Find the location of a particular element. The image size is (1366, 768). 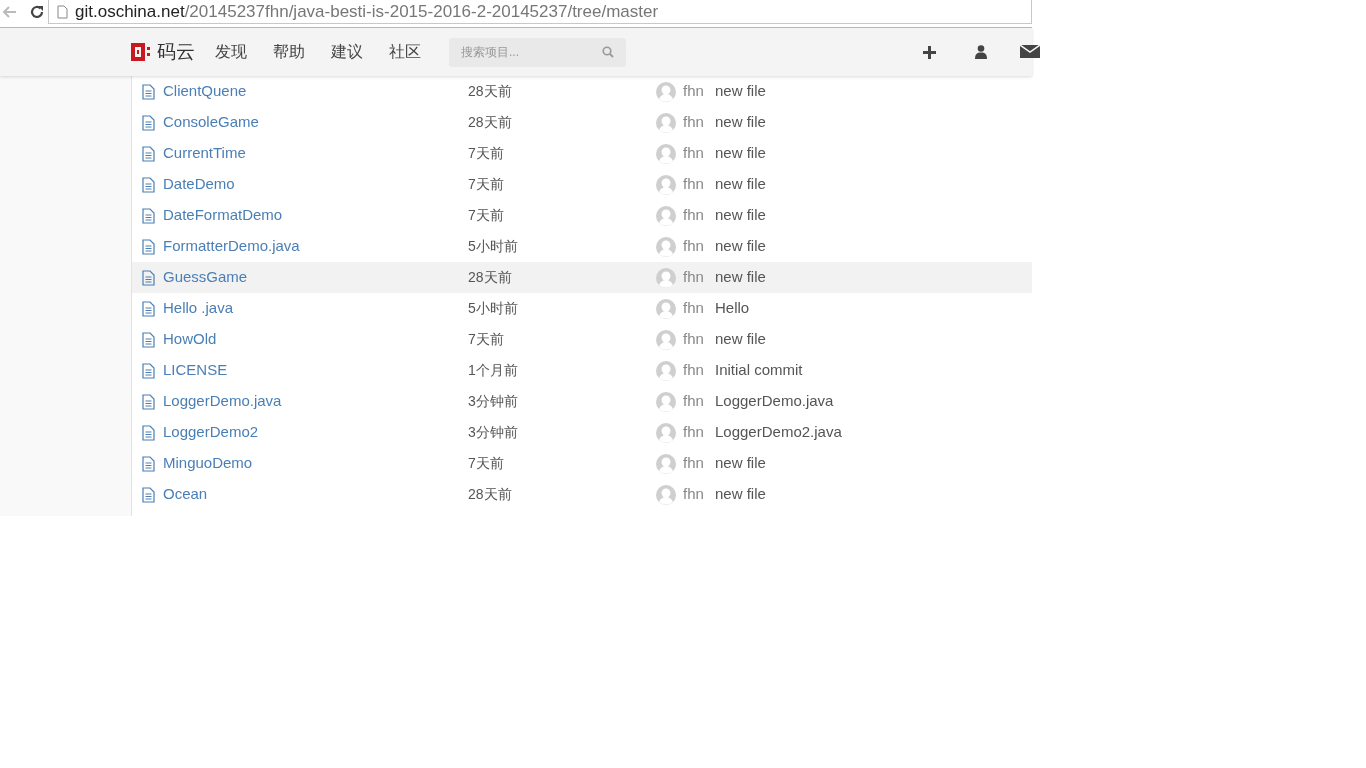

nav-link: 社区 is located at coordinates (405, 52).